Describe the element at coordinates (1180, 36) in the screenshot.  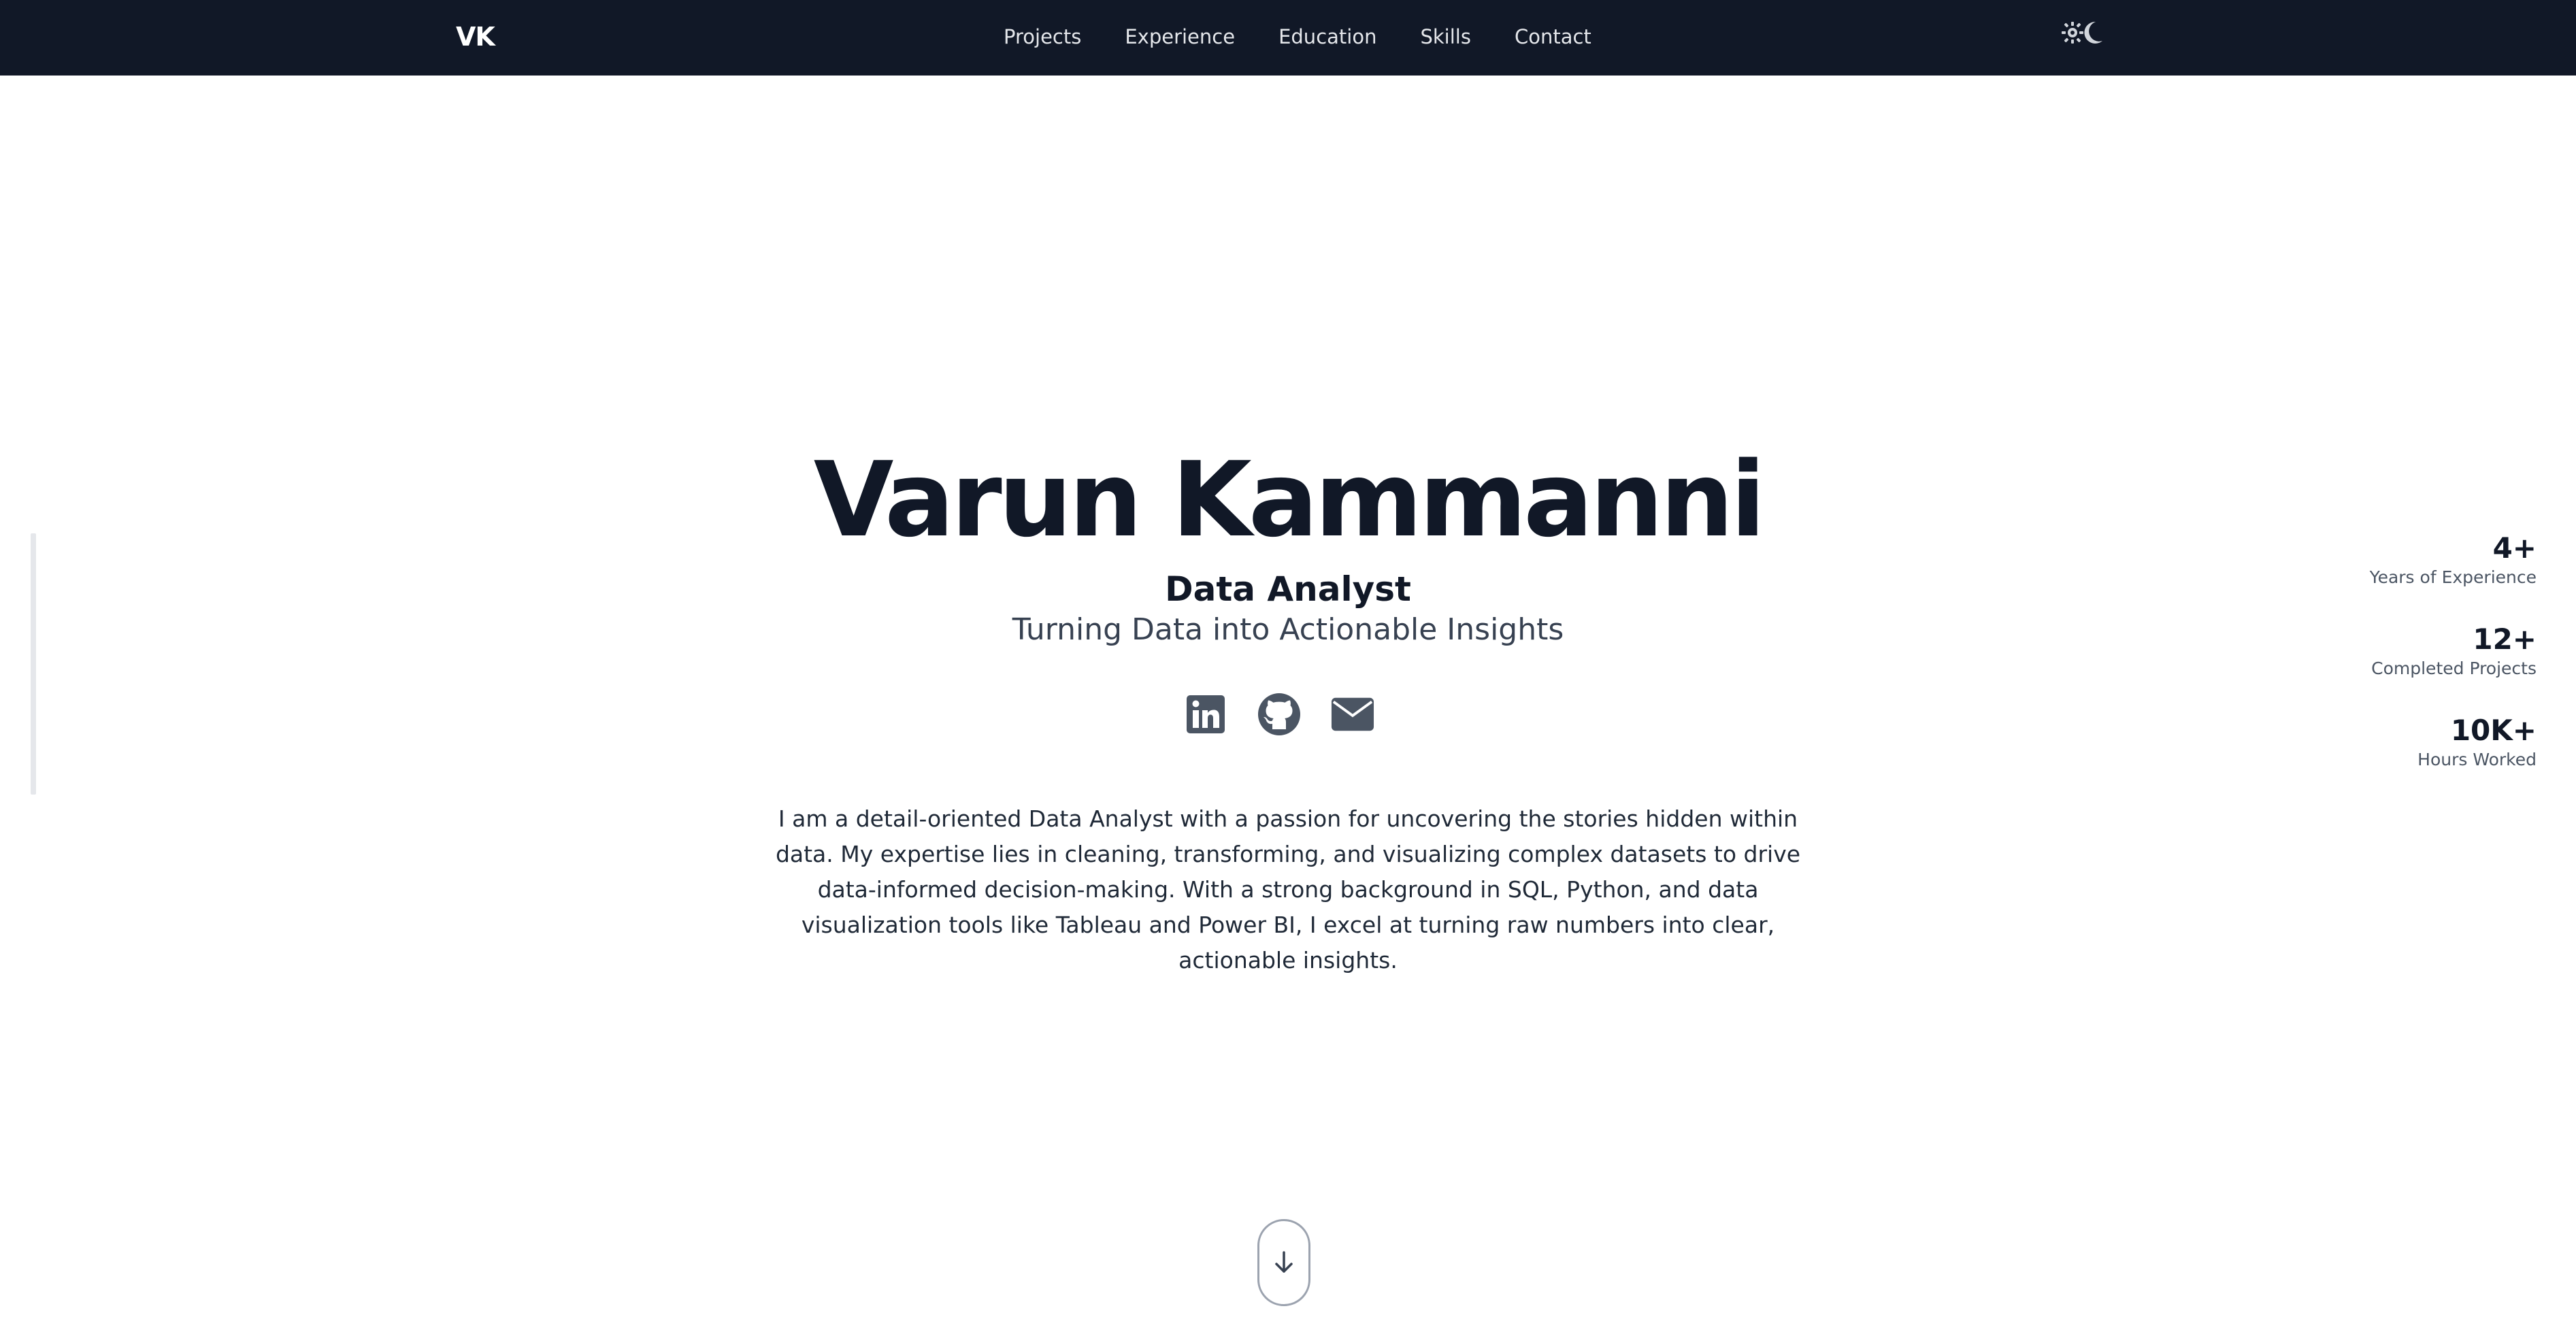
I see `nav-link-experience: Experience` at that location.